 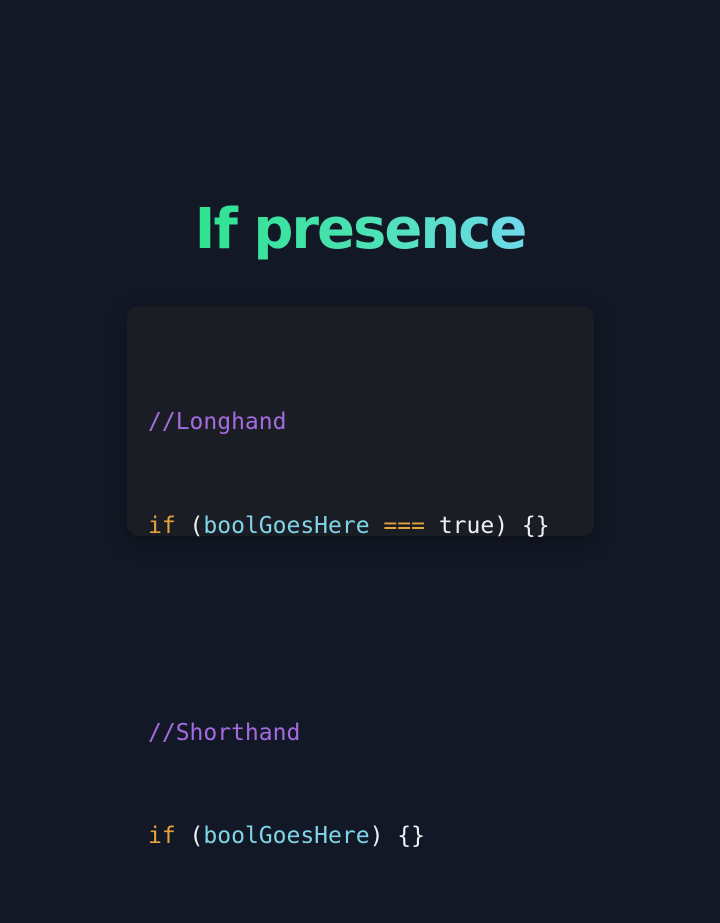 I want to click on code-line-longhand: if (boolGoesHere === true) {}, so click(x=349, y=526).